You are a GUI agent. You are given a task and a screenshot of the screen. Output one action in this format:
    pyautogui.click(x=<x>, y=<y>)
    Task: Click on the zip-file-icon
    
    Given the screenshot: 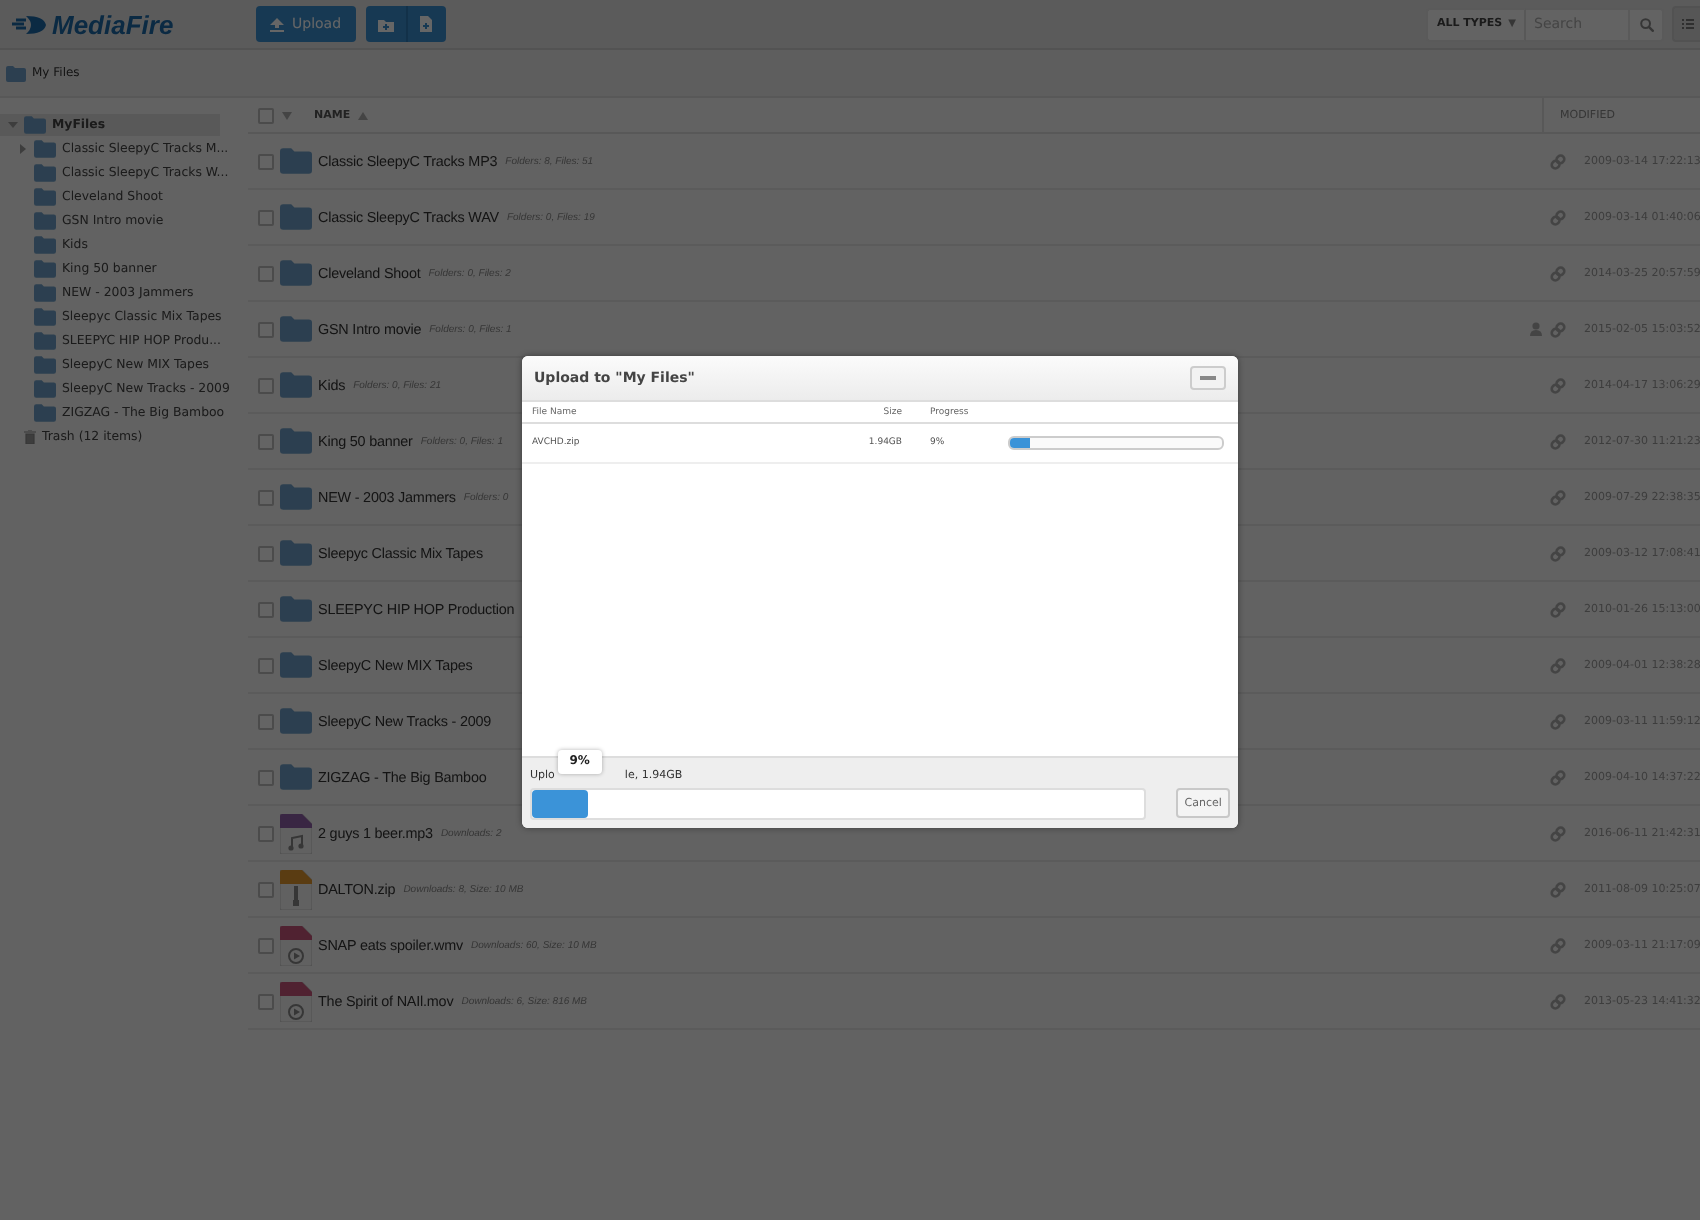 What is the action you would take?
    pyautogui.click(x=296, y=889)
    